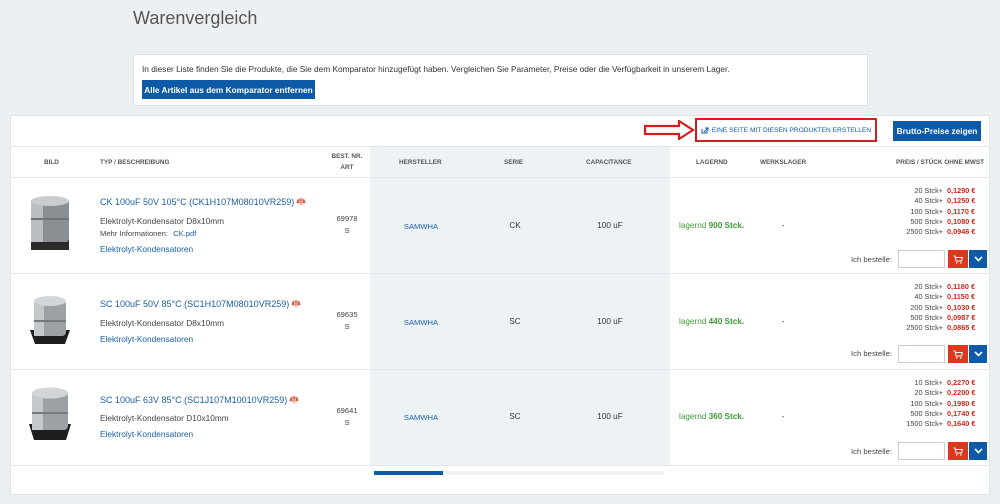 The width and height of the screenshot is (1000, 504). Describe the element at coordinates (500, 465) in the screenshot. I see `divider` at that location.